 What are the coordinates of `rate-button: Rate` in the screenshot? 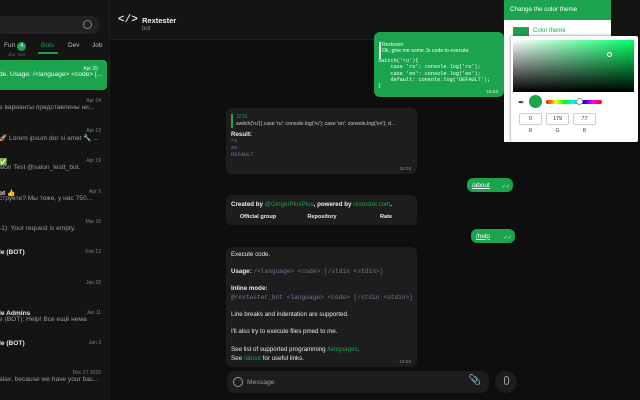 It's located at (386, 217).